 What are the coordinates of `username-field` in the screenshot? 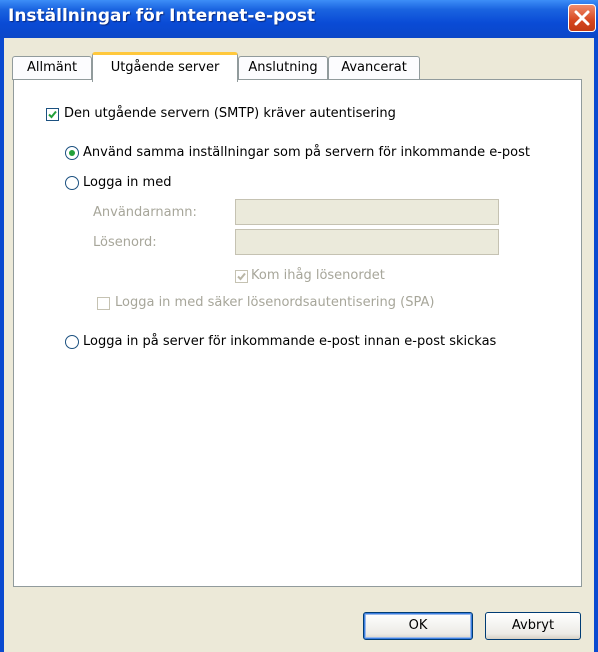 It's located at (367, 212).